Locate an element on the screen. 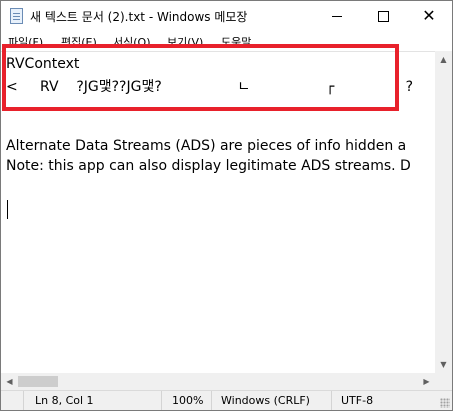 This screenshot has height=411, width=453. status-bar: Ln 8, Col 1 100% Windows (CRLF) UTF-8 is located at coordinates (226, 400).